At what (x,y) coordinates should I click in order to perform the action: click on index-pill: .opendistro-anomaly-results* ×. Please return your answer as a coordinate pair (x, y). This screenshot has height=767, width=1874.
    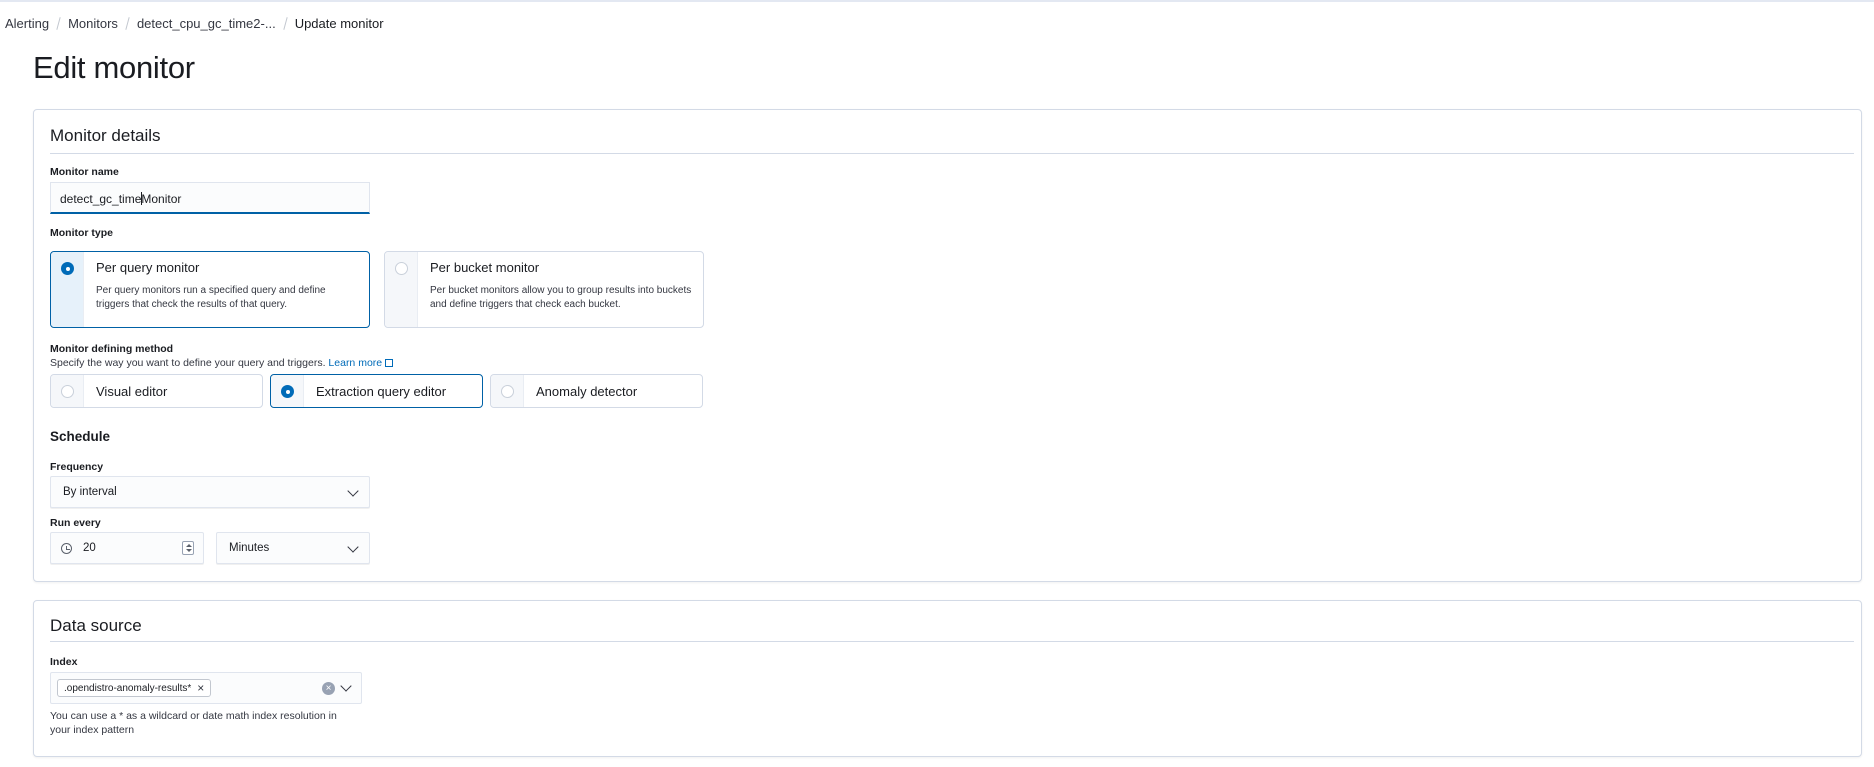
    Looking at the image, I should click on (134, 688).